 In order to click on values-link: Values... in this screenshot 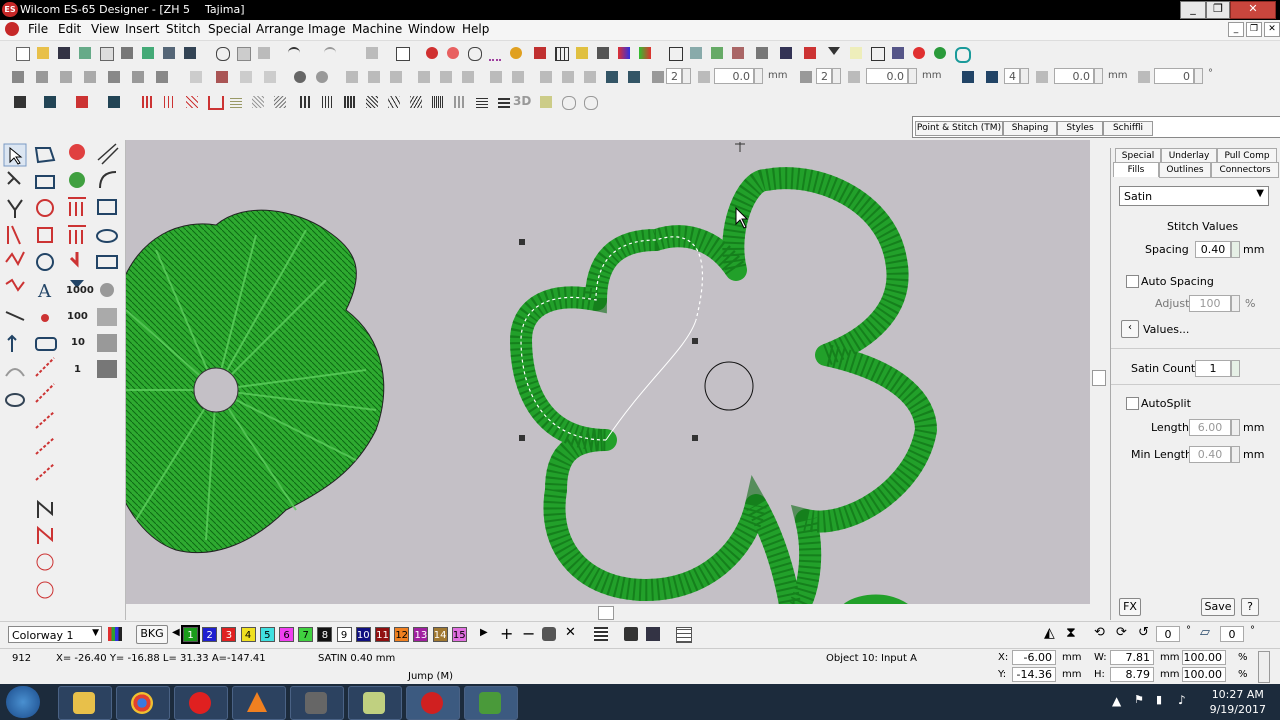, I will do `click(1166, 329)`.